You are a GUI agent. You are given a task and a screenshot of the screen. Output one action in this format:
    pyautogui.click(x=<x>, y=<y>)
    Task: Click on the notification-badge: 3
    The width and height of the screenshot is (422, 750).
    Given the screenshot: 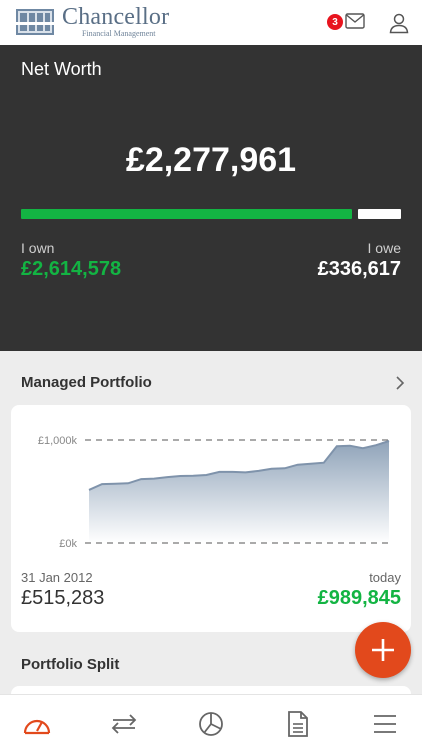 What is the action you would take?
    pyautogui.click(x=335, y=22)
    